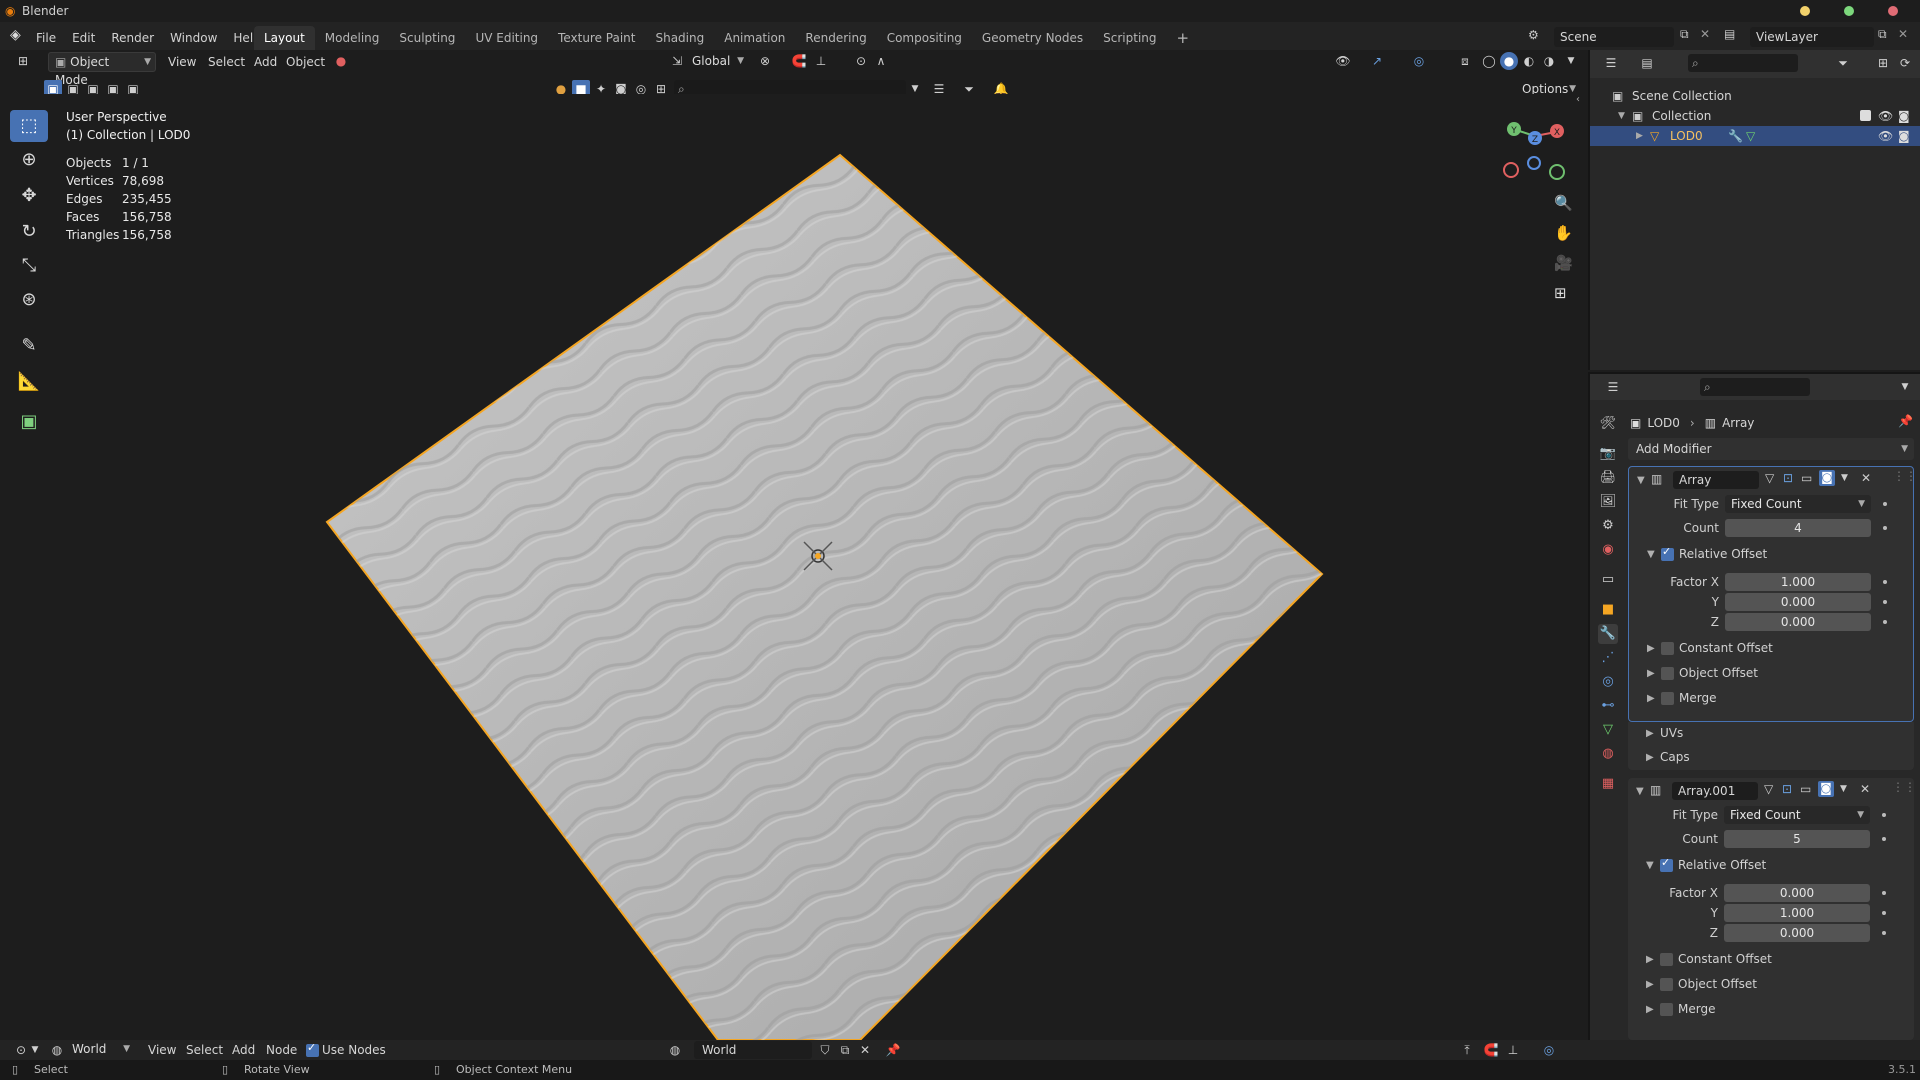 The width and height of the screenshot is (1920, 1080). Describe the element at coordinates (1865, 789) in the screenshot. I see `close-icon: ✕` at that location.